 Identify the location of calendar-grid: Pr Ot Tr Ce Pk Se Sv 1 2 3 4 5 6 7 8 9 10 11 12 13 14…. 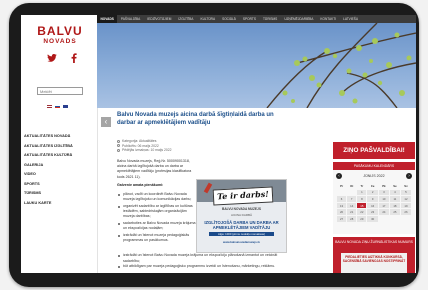
(374, 202).